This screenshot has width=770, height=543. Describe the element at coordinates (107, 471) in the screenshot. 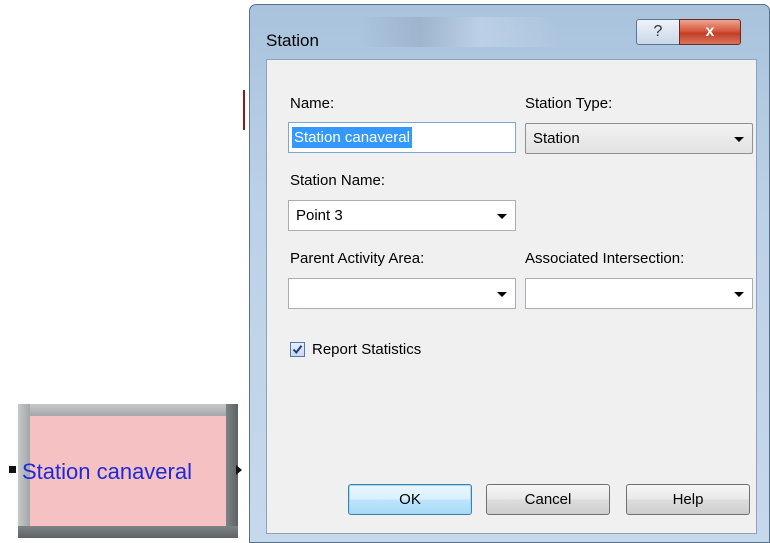

I see `module-label: Station canaveral` at that location.